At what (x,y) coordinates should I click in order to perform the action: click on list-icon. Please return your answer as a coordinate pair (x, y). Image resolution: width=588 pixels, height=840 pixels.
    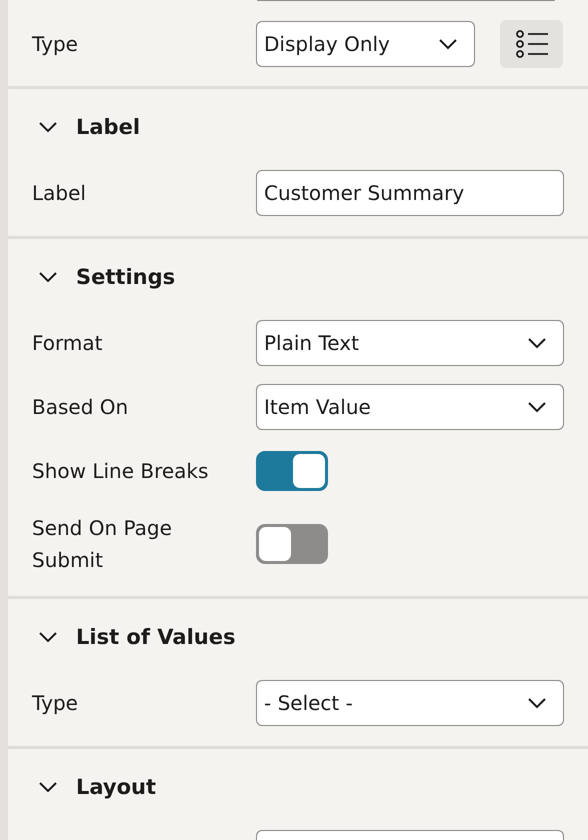
    Looking at the image, I should click on (531, 44).